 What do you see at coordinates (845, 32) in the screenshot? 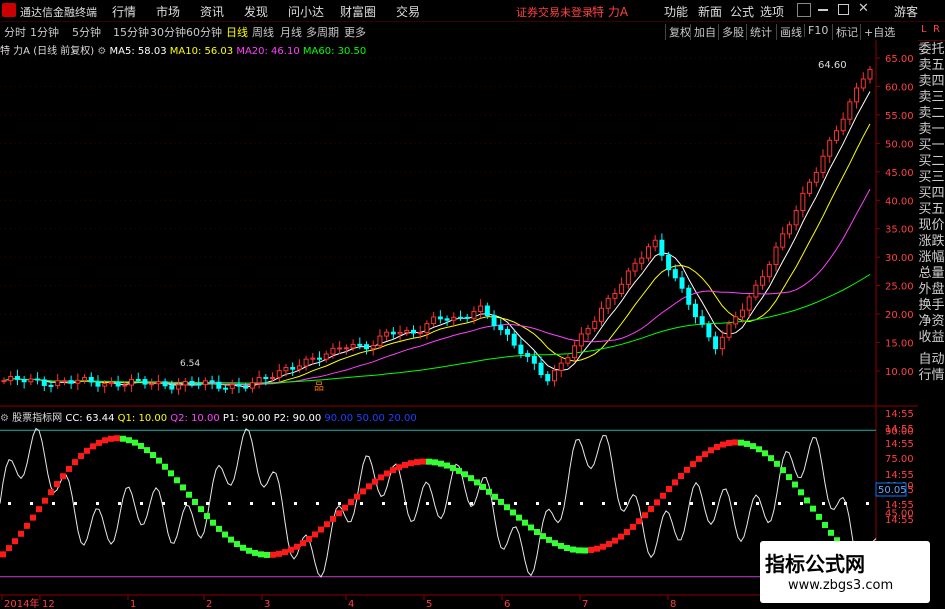
I see `btn-mark: 标记` at bounding box center [845, 32].